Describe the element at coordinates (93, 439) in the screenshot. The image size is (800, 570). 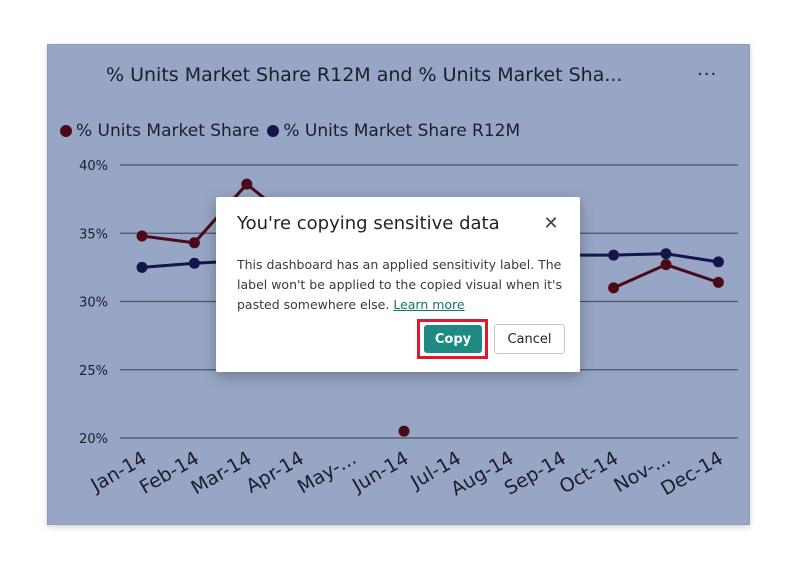
I see `y-tick-label: 20%` at that location.